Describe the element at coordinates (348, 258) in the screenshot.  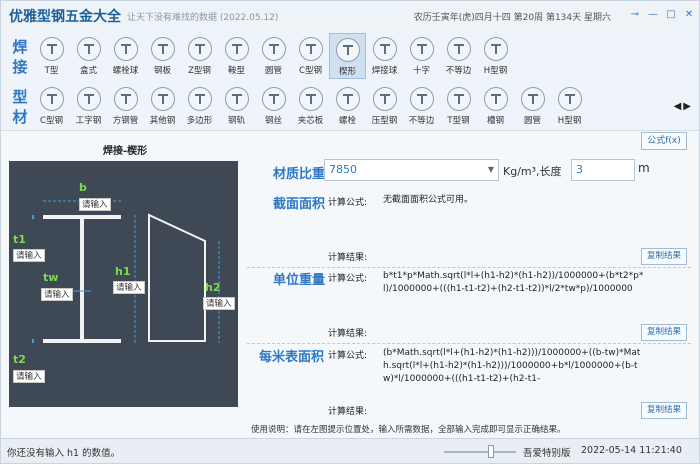
I see `result-label-area: 计算结果:` at that location.